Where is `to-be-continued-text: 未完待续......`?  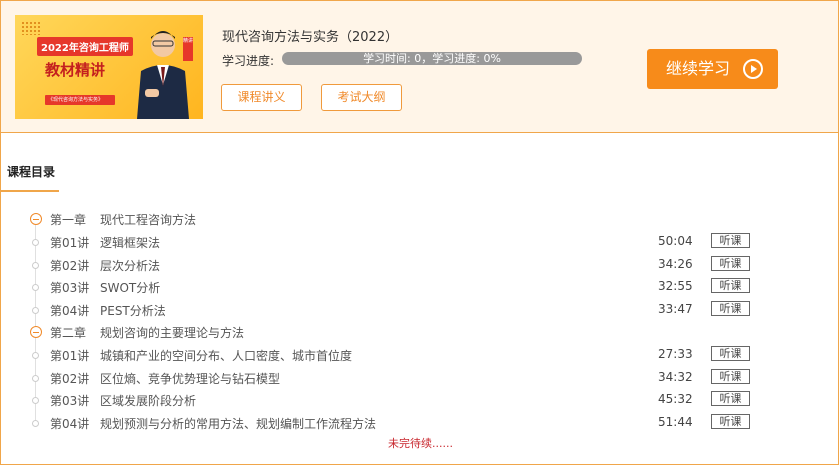
to-be-continued-text: 未完待续...... is located at coordinates (420, 443).